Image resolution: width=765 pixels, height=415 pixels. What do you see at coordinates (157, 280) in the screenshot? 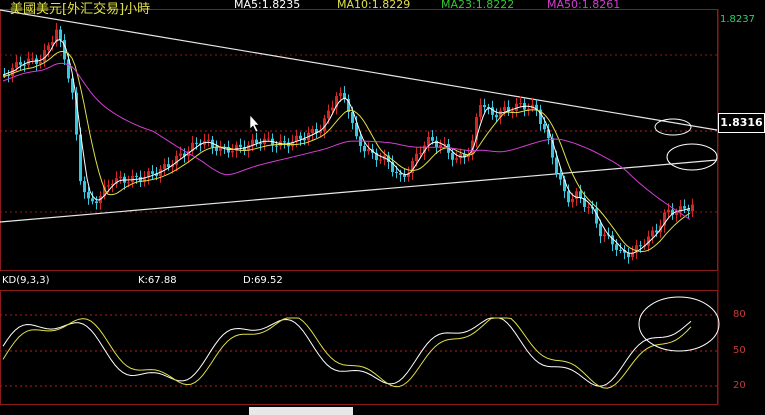
I see `k-value: K:67.88` at bounding box center [157, 280].